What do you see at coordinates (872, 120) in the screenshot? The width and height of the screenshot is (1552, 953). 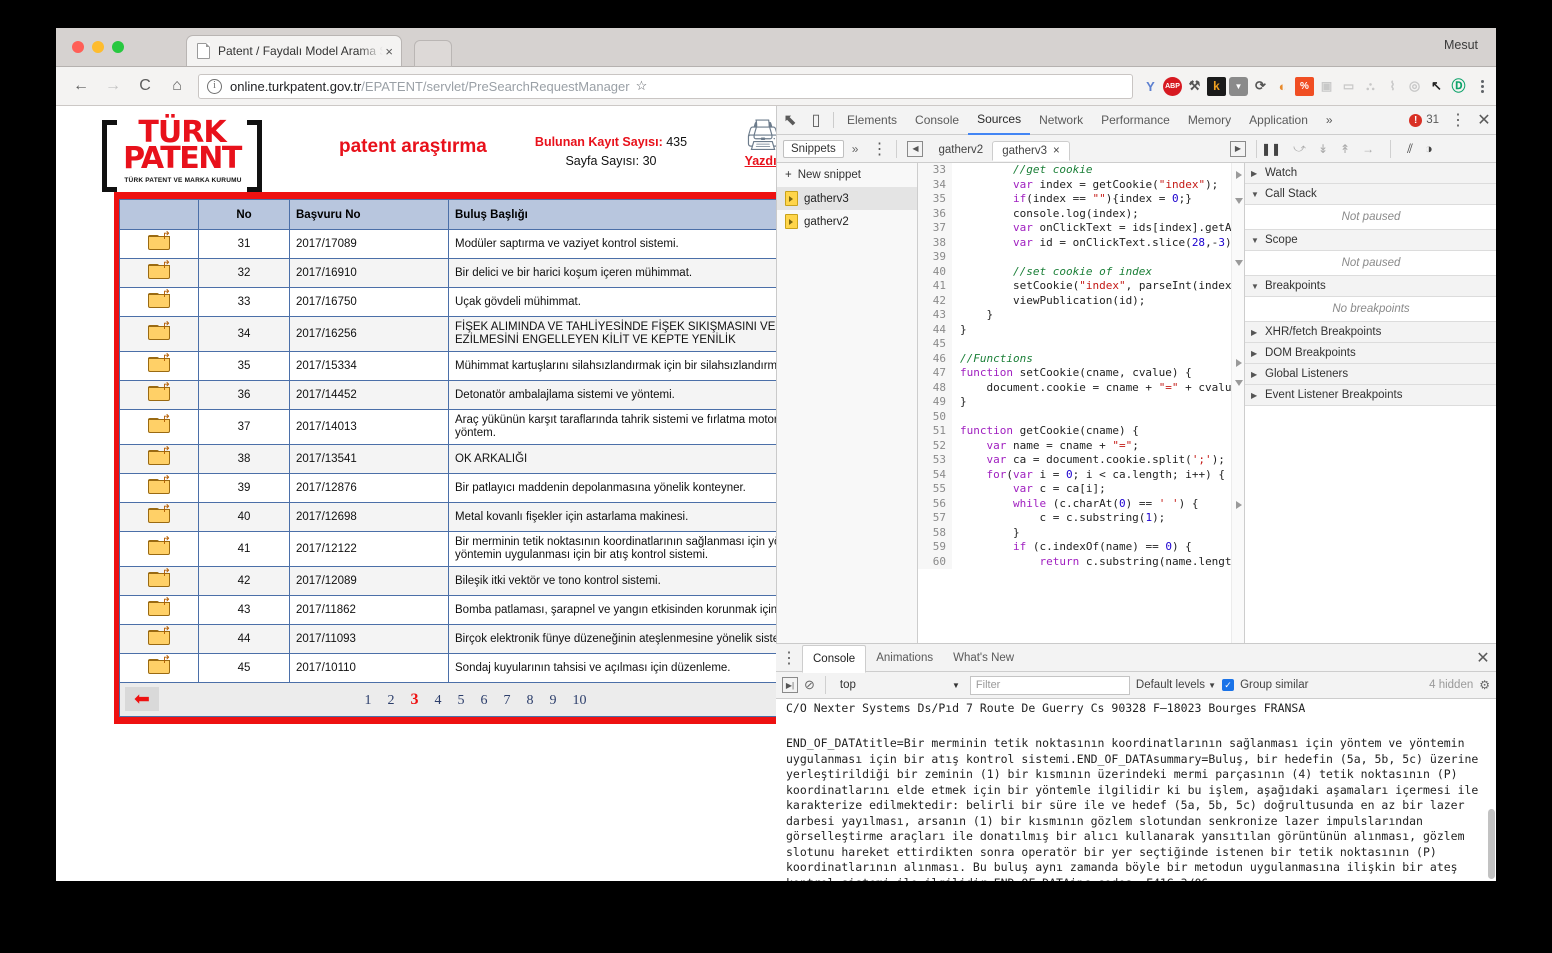 I see `tab-elements: Elements` at bounding box center [872, 120].